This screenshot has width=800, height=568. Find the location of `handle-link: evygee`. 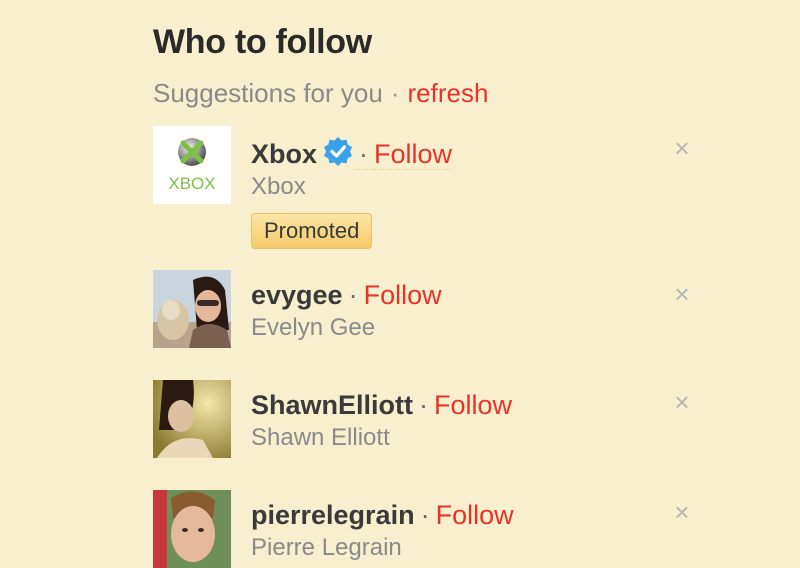

handle-link: evygee is located at coordinates (297, 295).